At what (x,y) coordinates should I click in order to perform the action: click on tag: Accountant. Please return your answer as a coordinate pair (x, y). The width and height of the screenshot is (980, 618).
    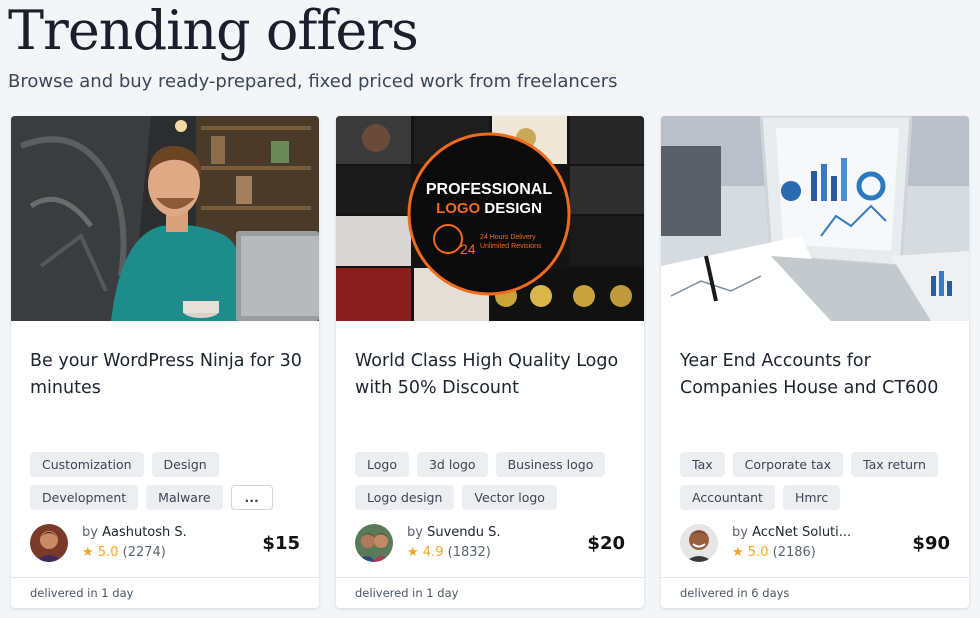
    Looking at the image, I should click on (727, 497).